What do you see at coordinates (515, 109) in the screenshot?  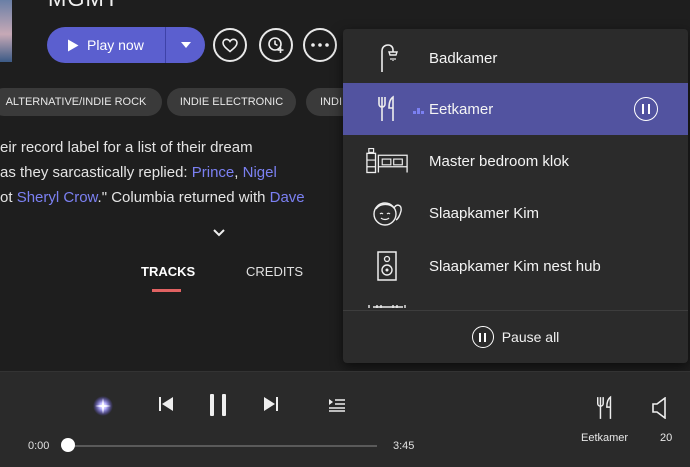 I see `room-item-eetkamer: Eetkamer` at bounding box center [515, 109].